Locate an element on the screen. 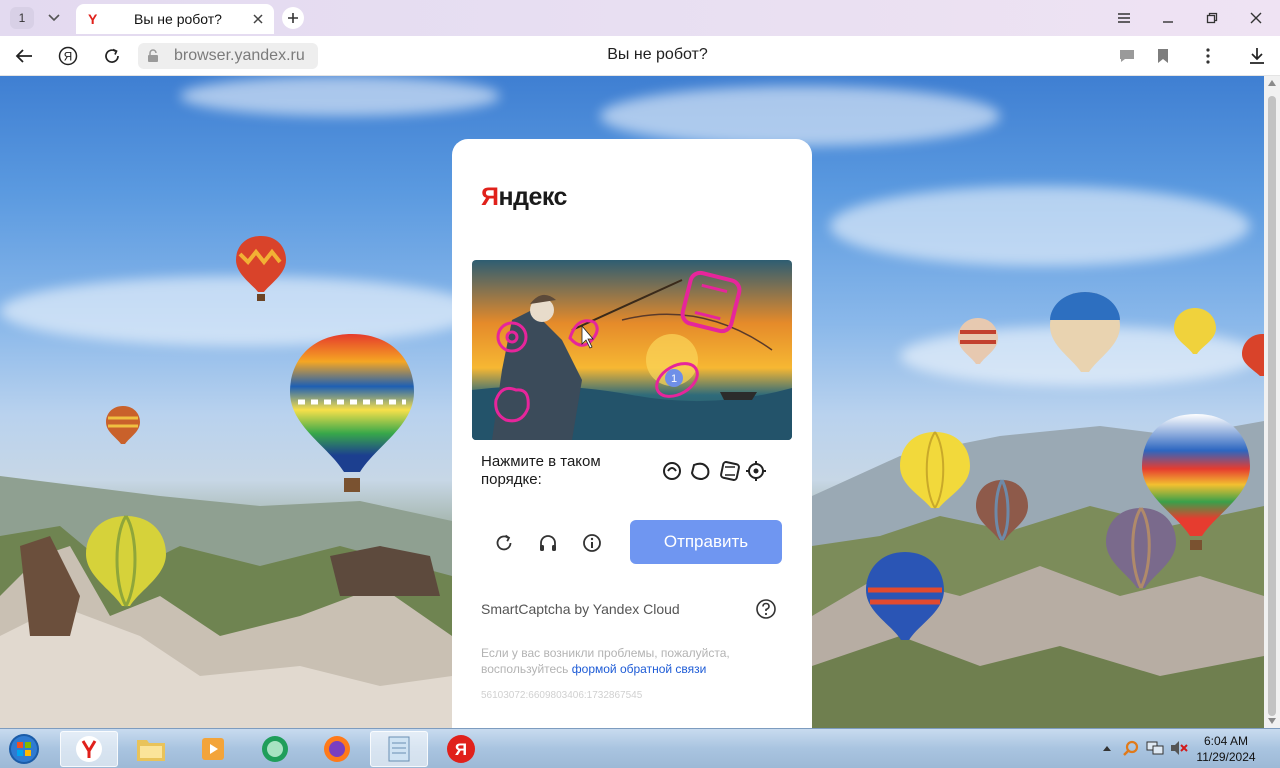  folder-icon is located at coordinates (151, 750).